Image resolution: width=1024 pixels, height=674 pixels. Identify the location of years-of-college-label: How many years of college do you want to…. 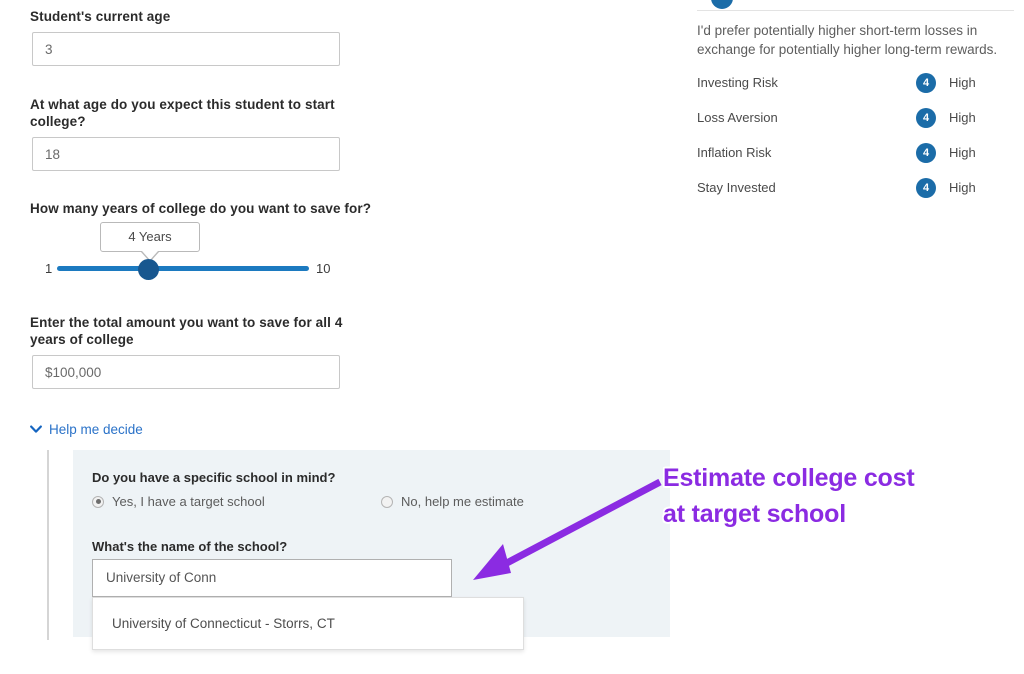
(201, 208).